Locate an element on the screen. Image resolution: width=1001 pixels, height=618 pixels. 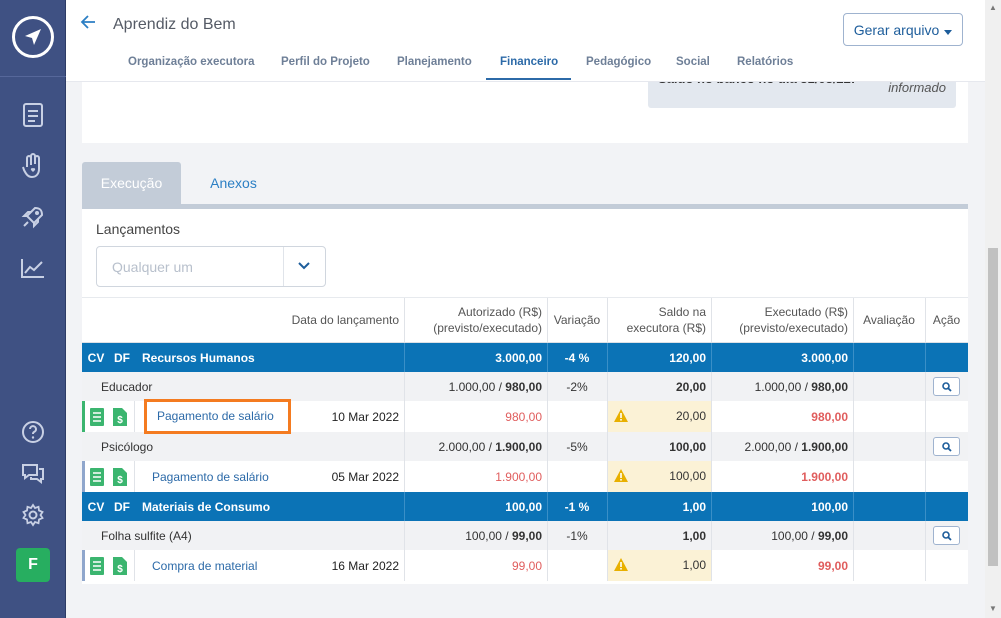
tab-pedagogico: Pedagógico is located at coordinates (618, 62).